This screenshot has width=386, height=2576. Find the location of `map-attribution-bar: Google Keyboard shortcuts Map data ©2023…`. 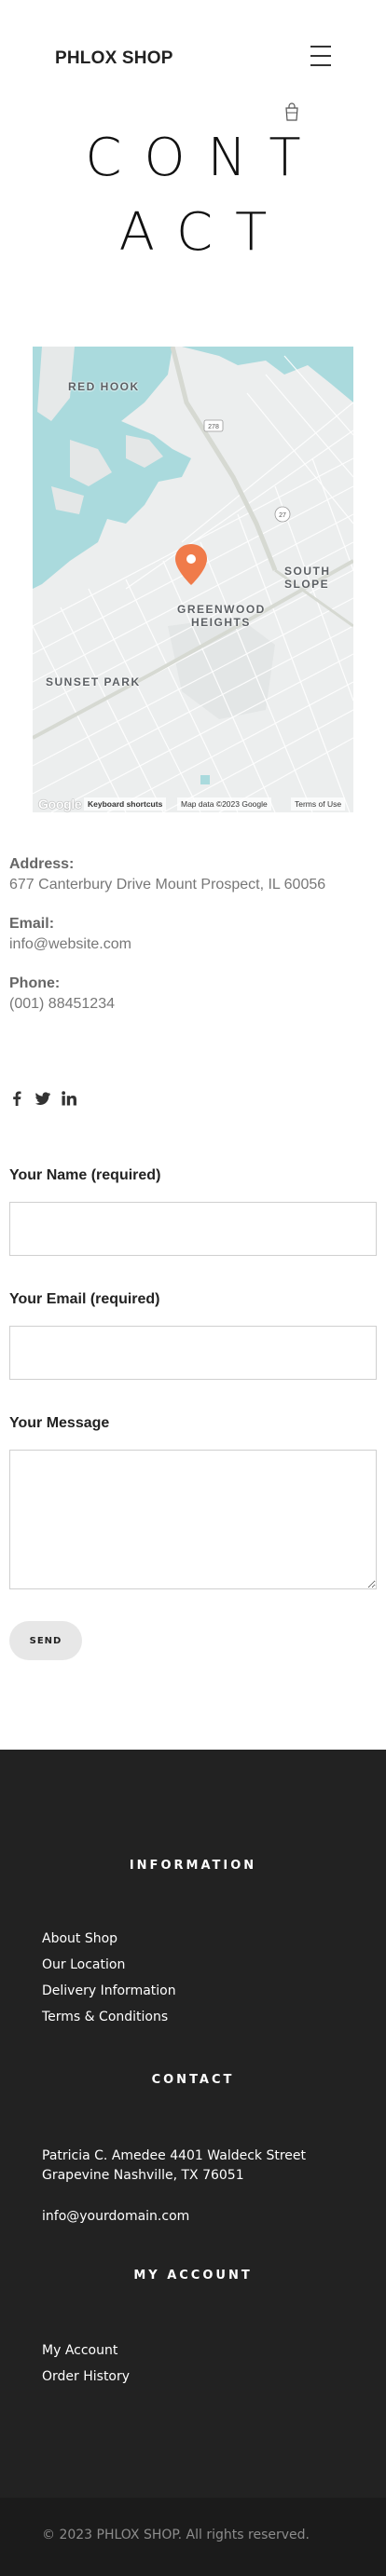

map-attribution-bar: Google Keyboard shortcuts Map data ©2023… is located at coordinates (193, 804).